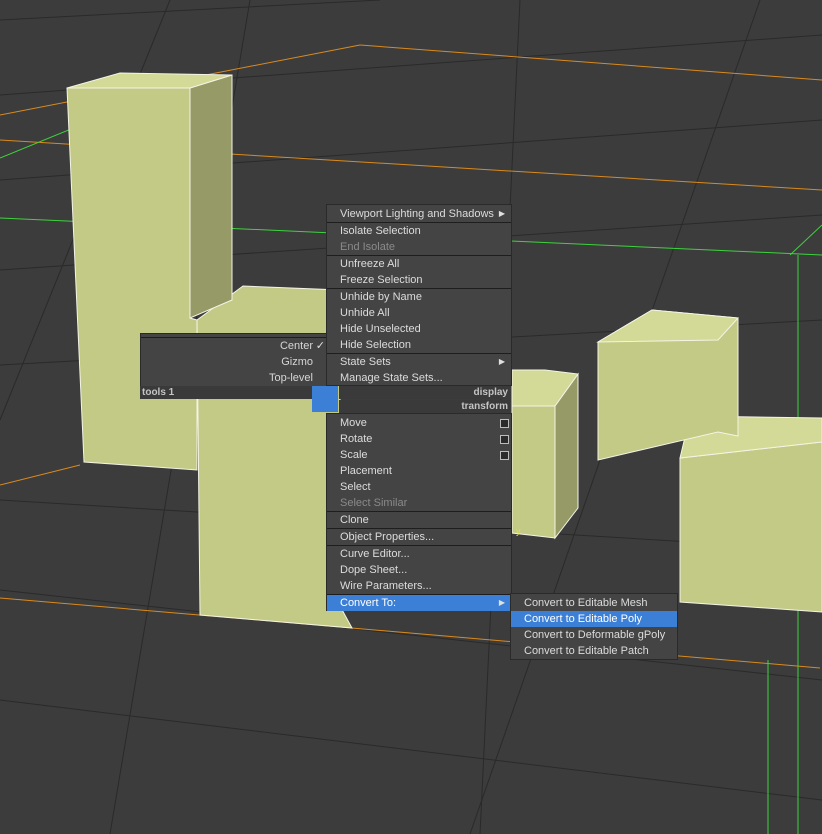  What do you see at coordinates (490, 392) in the screenshot?
I see `quad-label-display: display` at bounding box center [490, 392].